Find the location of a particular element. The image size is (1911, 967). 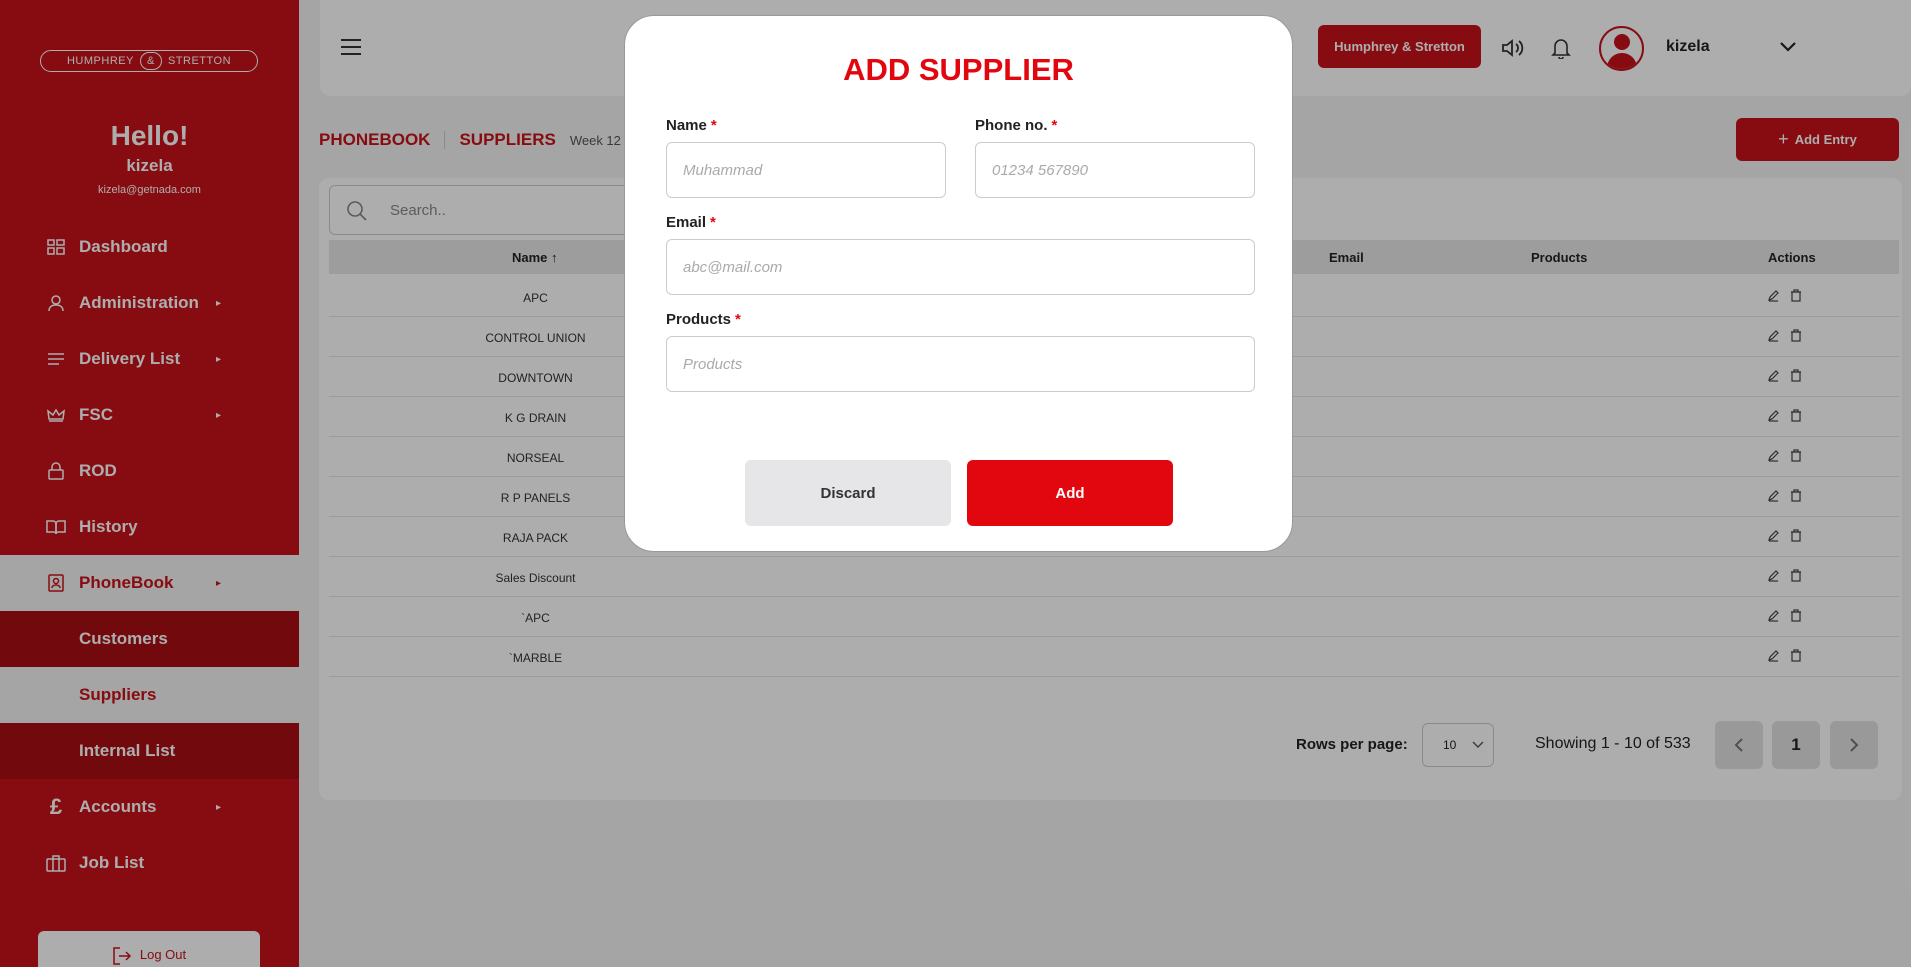

name-field: Muhammad is located at coordinates (806, 170).